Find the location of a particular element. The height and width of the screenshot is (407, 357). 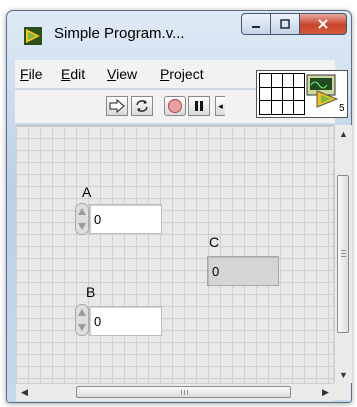

run-continuously-icon is located at coordinates (142, 106).